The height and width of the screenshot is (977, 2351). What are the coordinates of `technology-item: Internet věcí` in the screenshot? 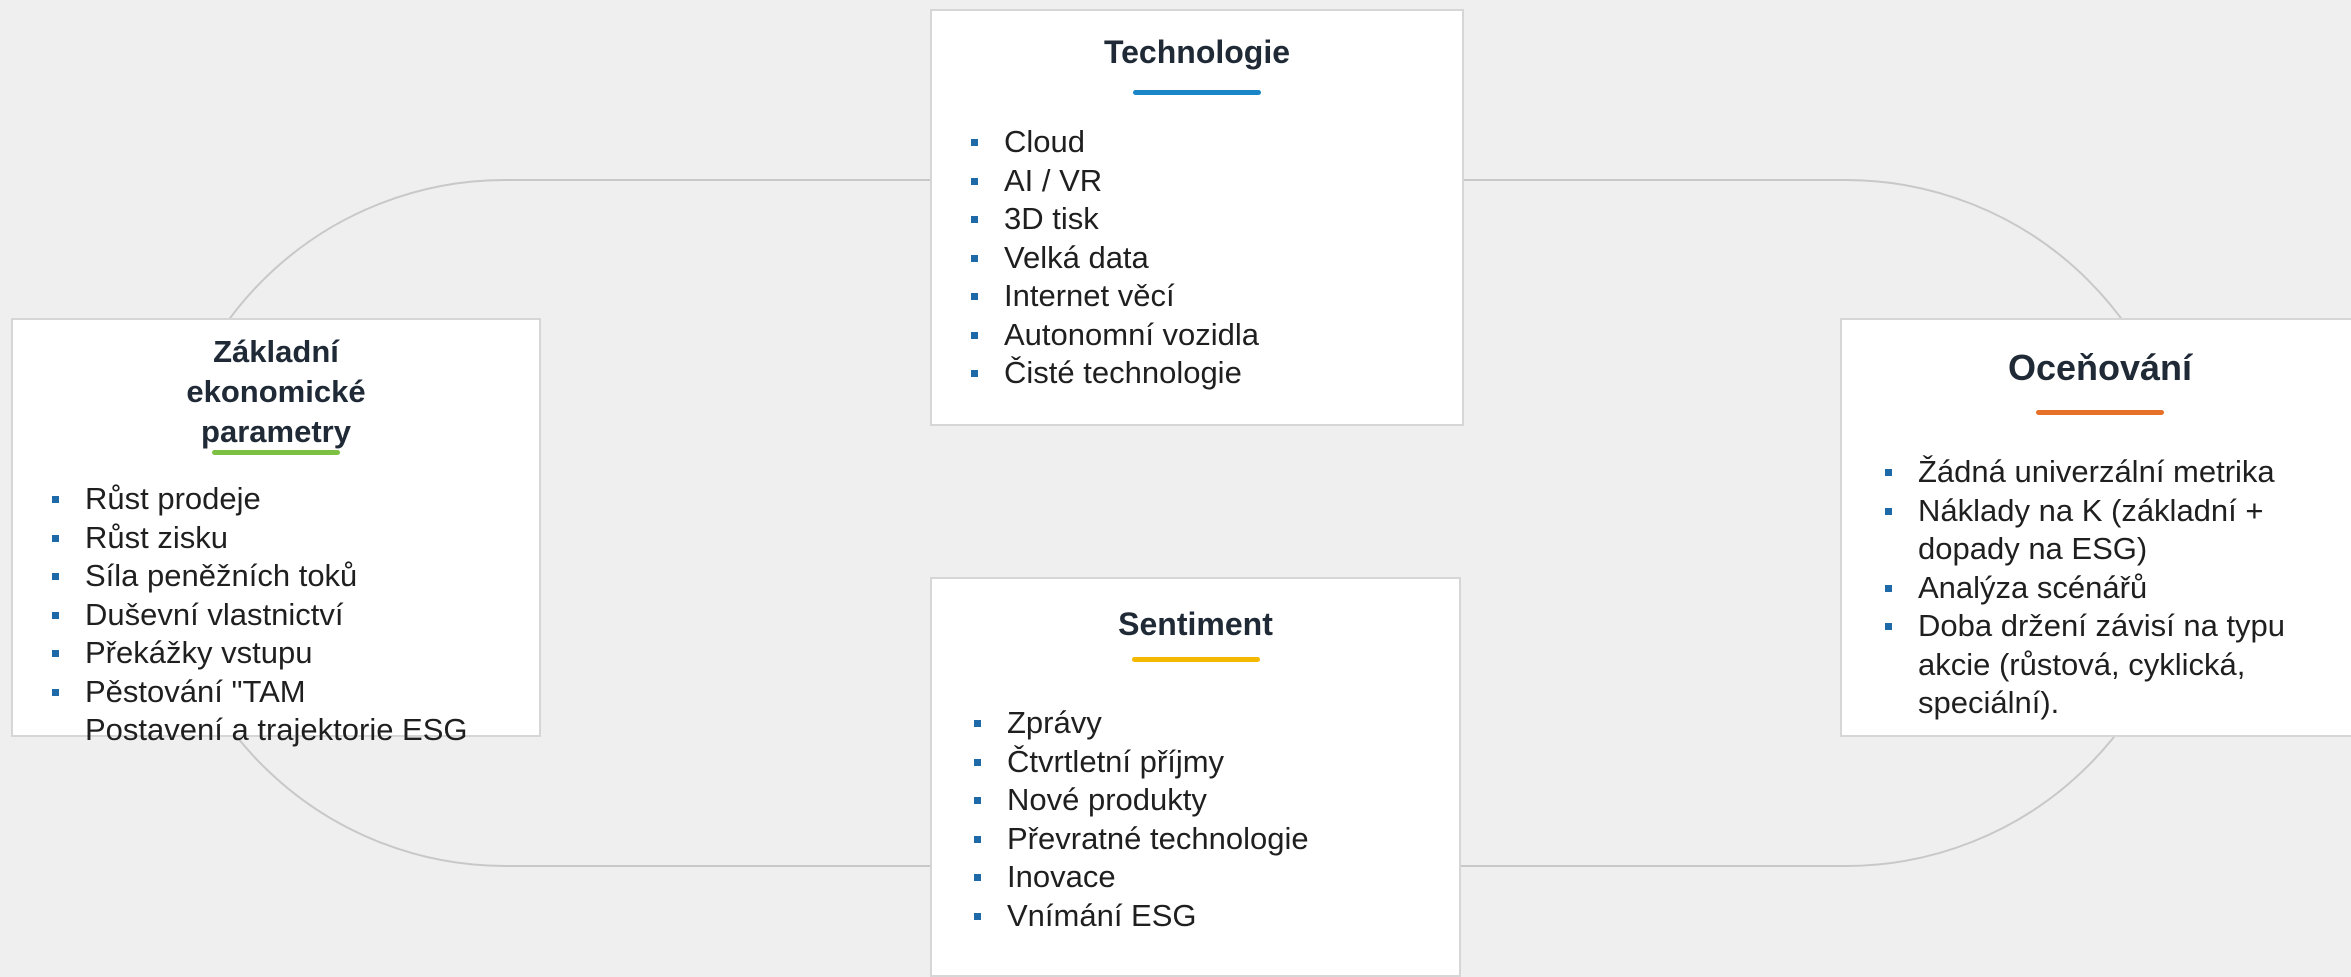 It's located at (1216, 296).